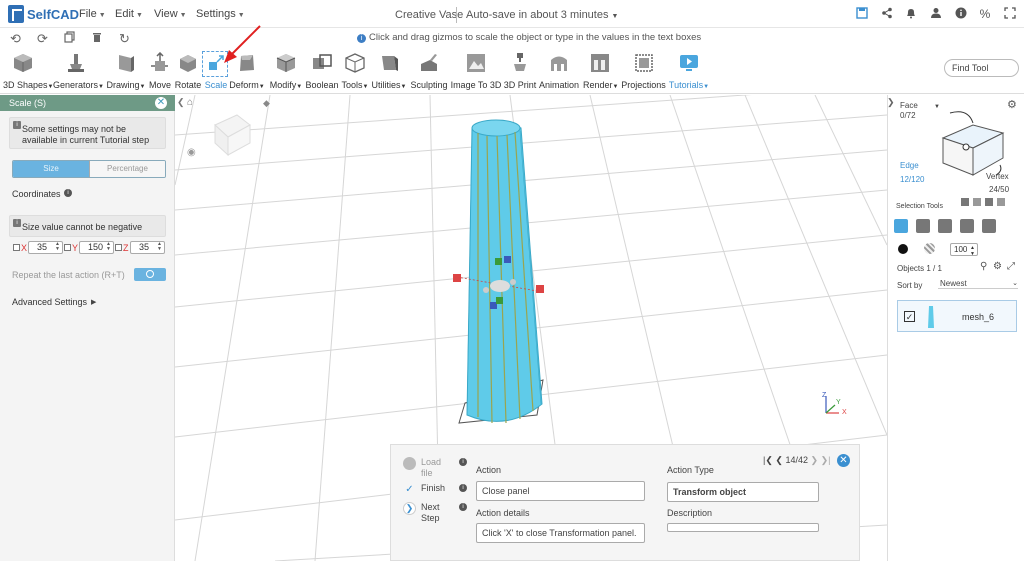  I want to click on tool-sculpting: Sculpting, so click(429, 71).